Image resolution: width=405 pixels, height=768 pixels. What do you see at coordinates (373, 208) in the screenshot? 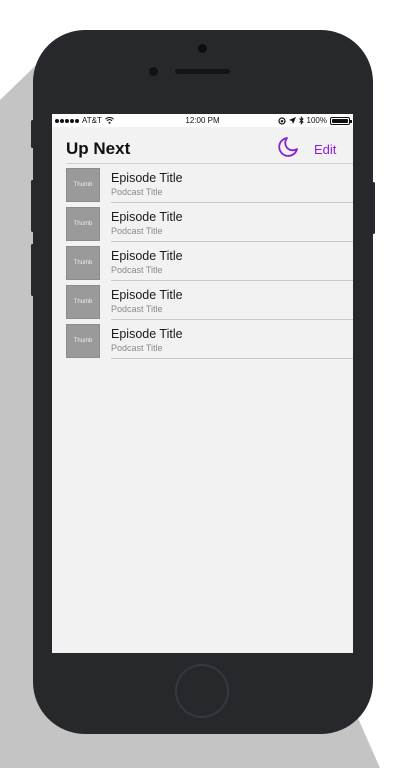
I see `power-button` at bounding box center [373, 208].